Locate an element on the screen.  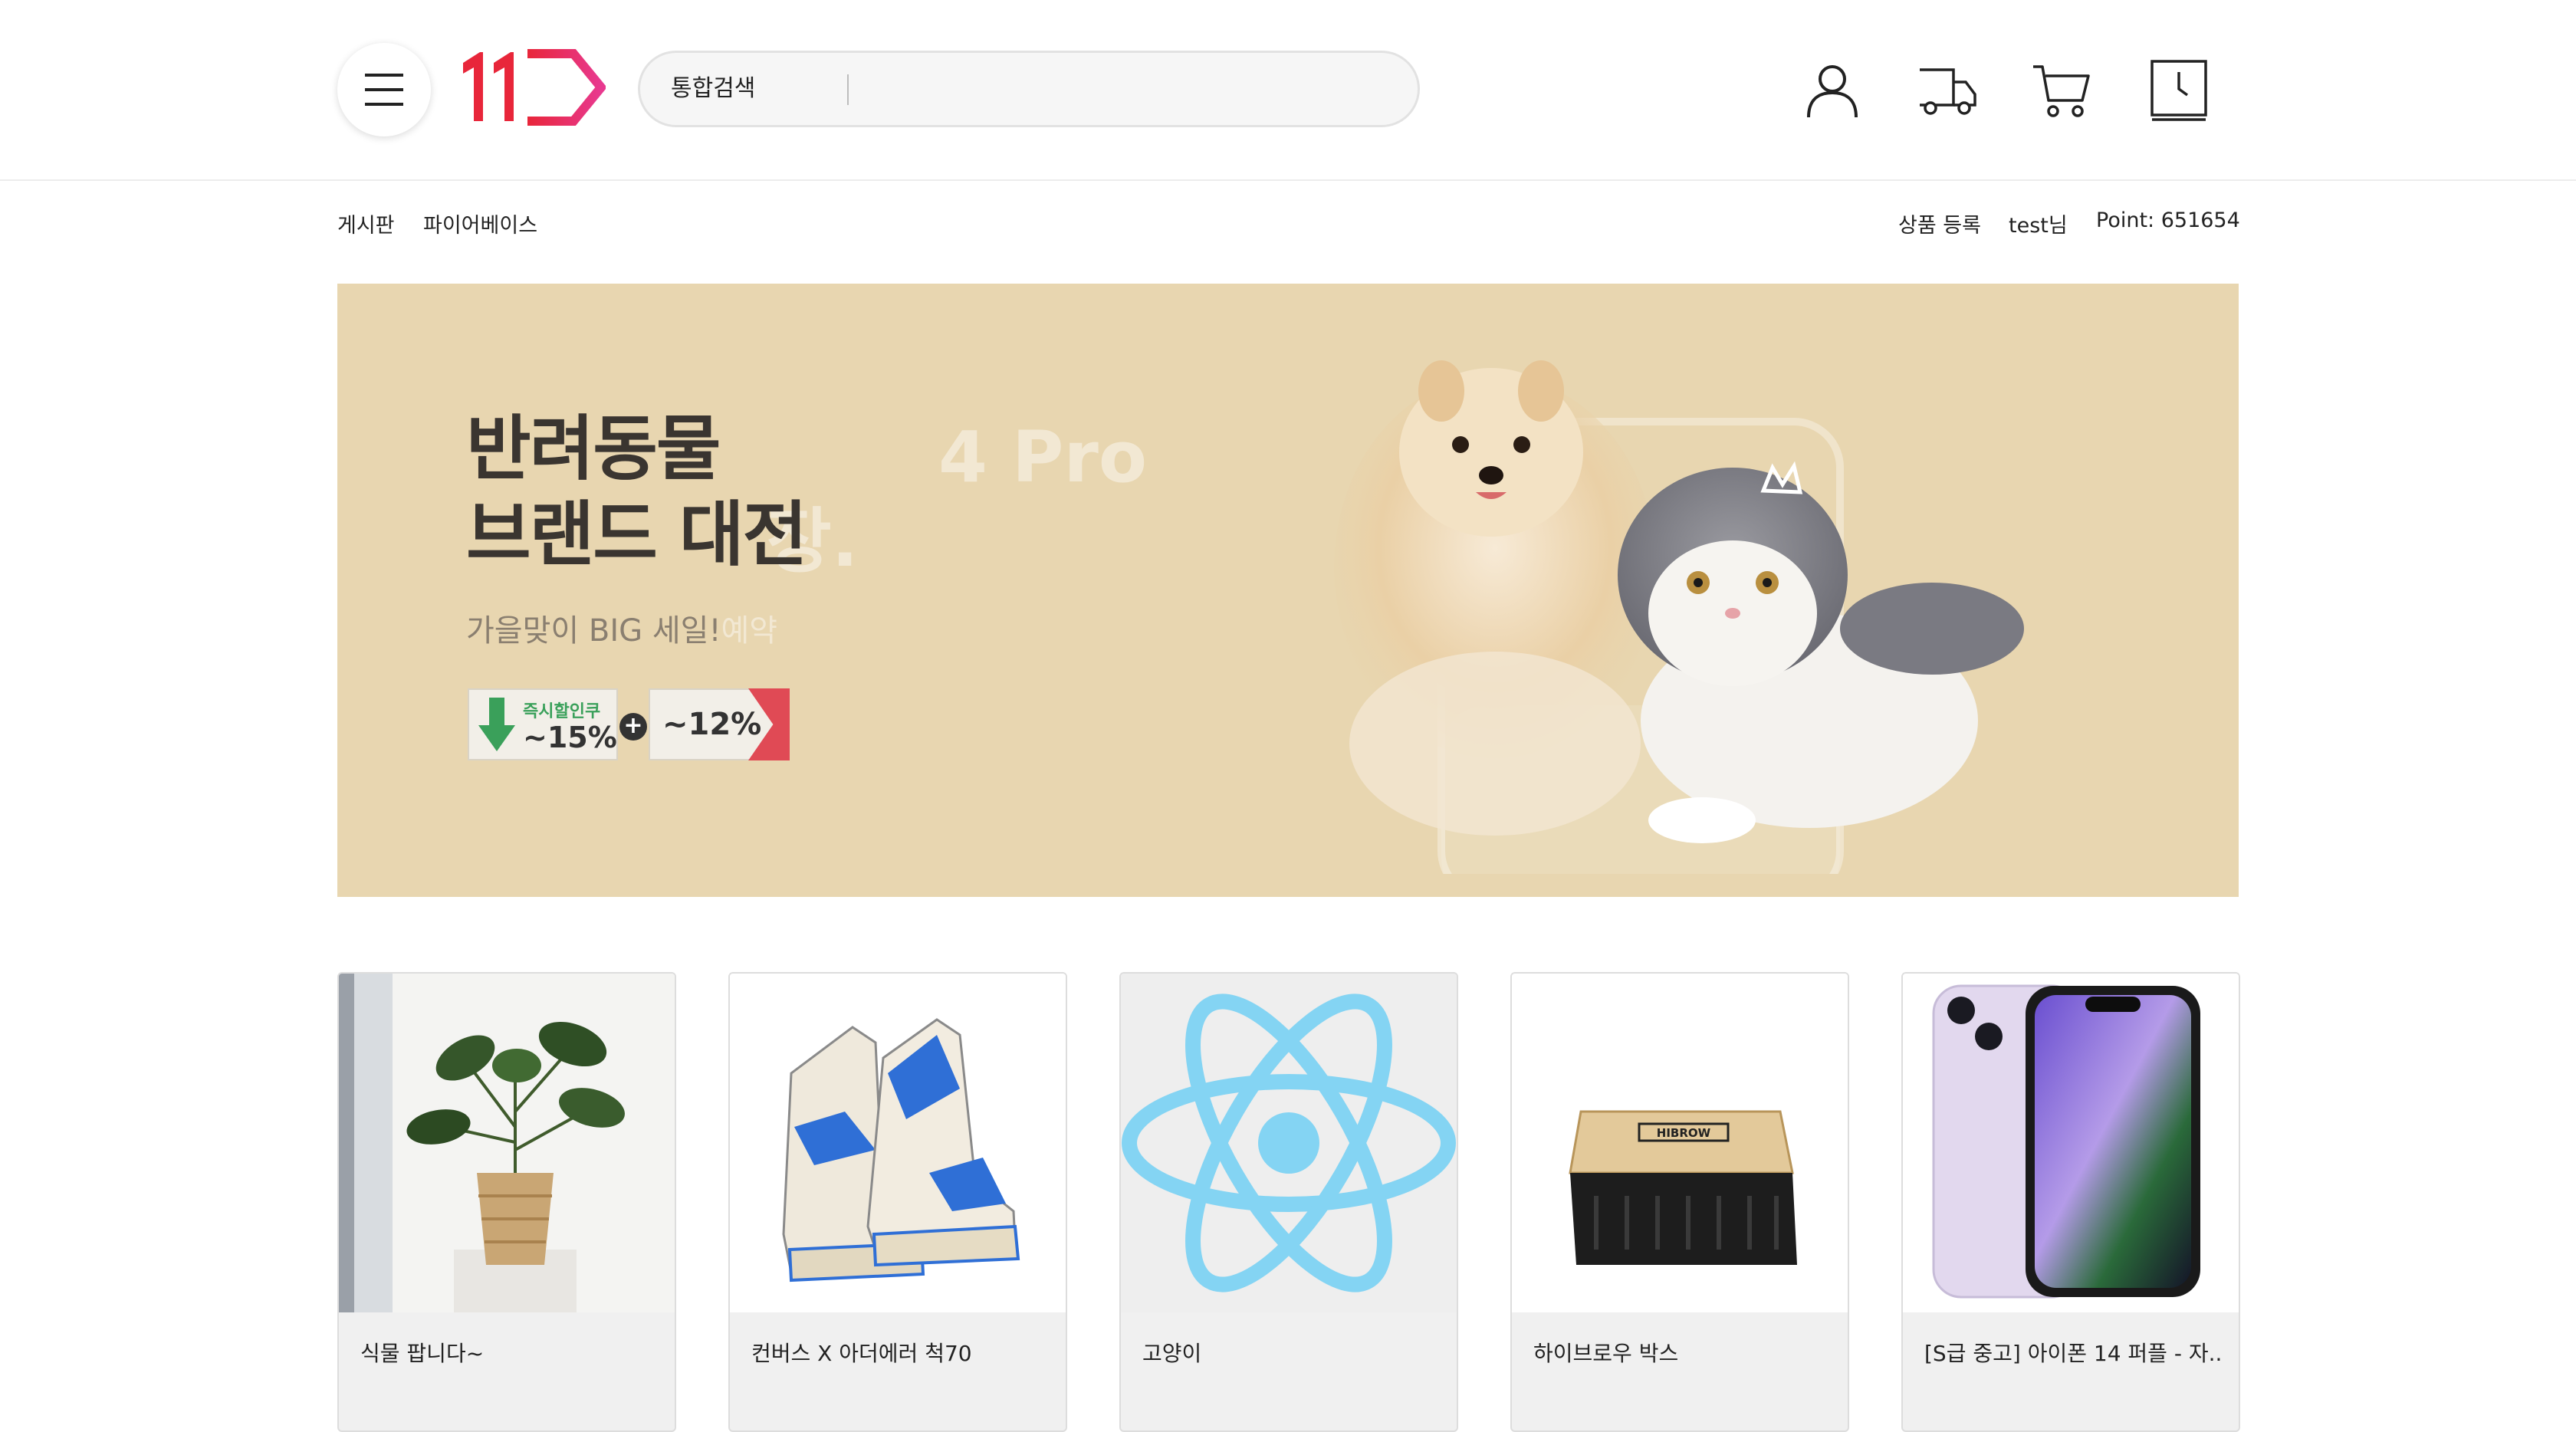
product-card: 컨버스 X 아더에러 척70 is located at coordinates (898, 1202).